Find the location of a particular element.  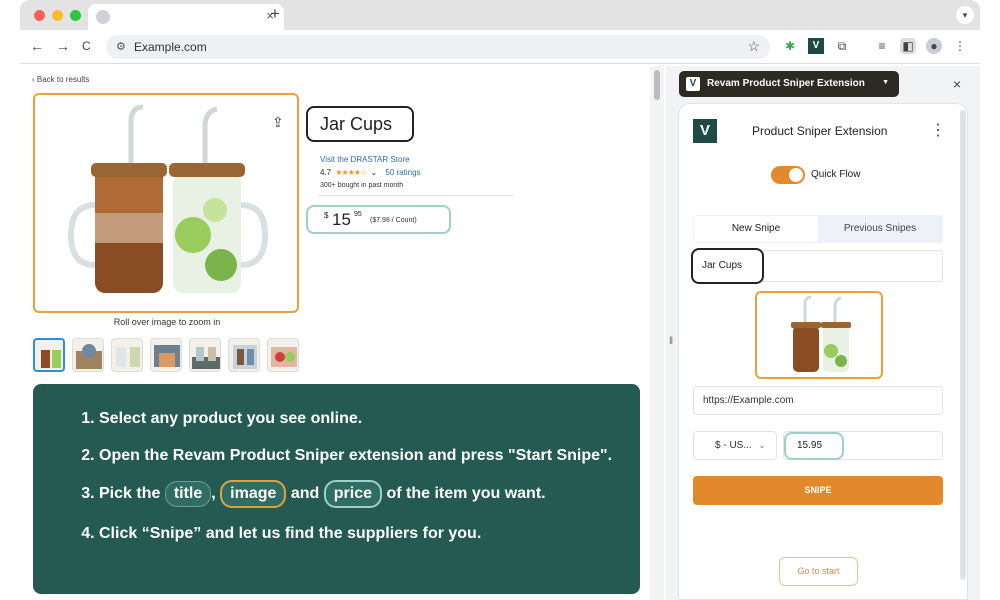

minimize-window-button is located at coordinates (57, 15).